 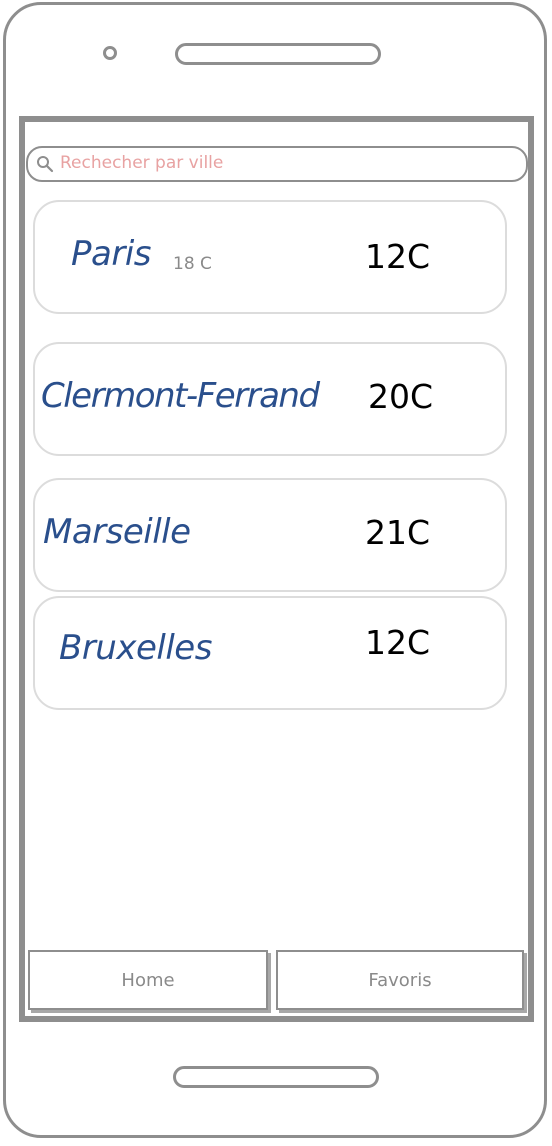 I want to click on camera-icon, so click(x=110, y=53).